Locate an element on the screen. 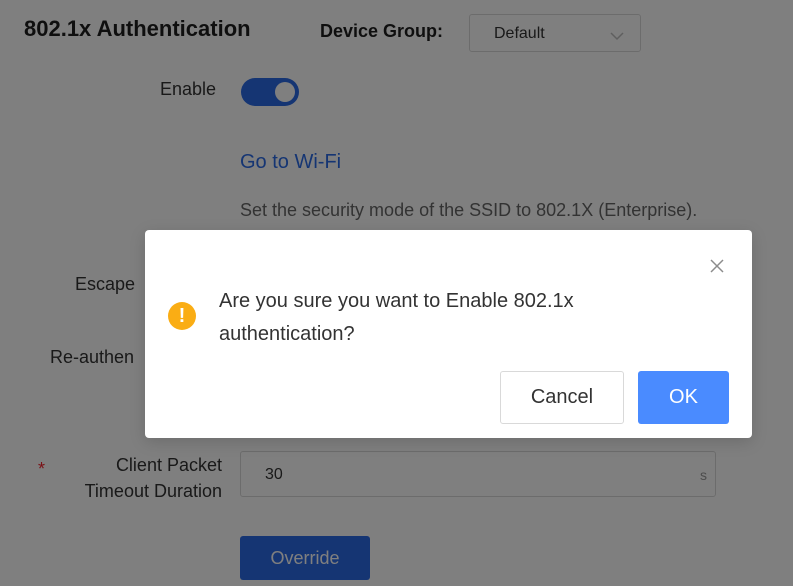  warning-icon: ! is located at coordinates (182, 316).